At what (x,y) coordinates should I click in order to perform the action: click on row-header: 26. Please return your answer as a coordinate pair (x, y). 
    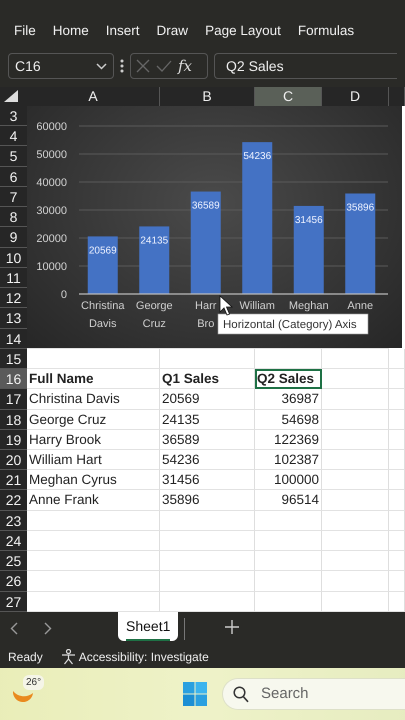
    Looking at the image, I should click on (13, 581).